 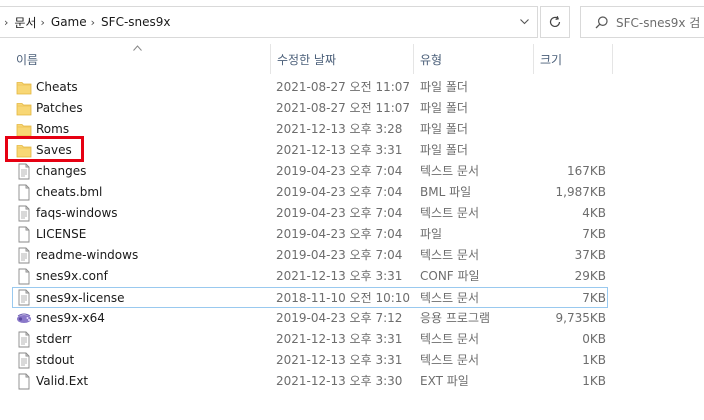 I want to click on app-icon, so click(x=24, y=318).